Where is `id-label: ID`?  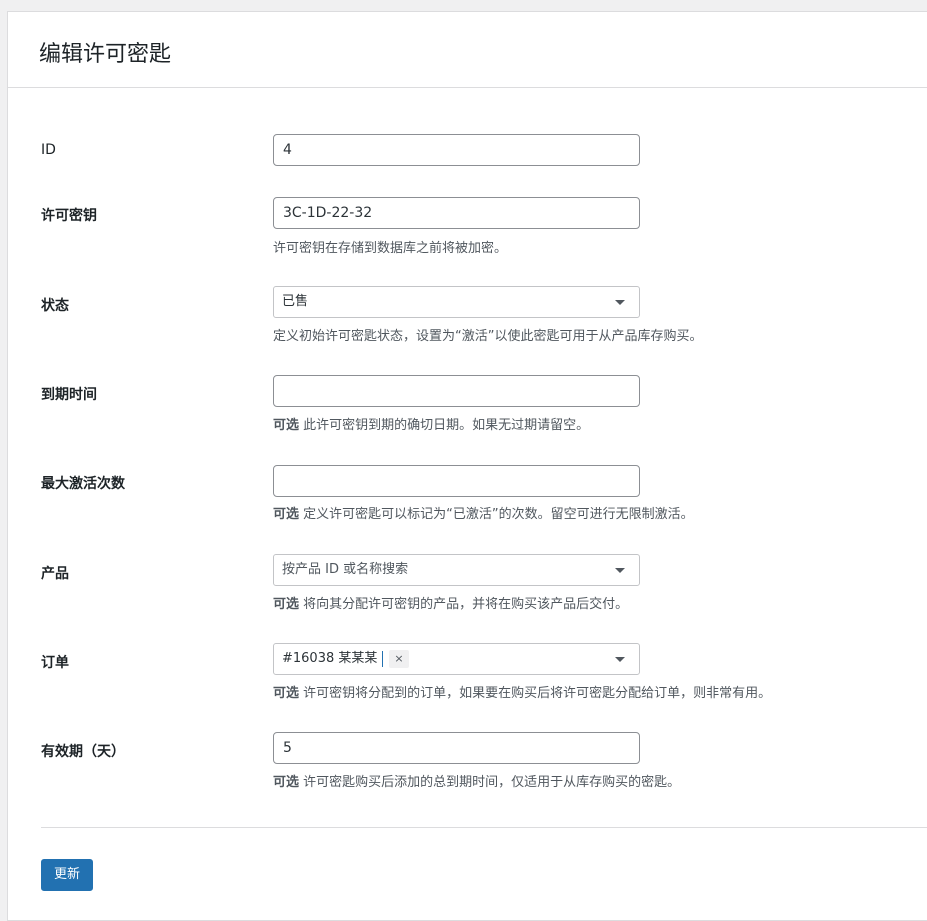
id-label: ID is located at coordinates (48, 150).